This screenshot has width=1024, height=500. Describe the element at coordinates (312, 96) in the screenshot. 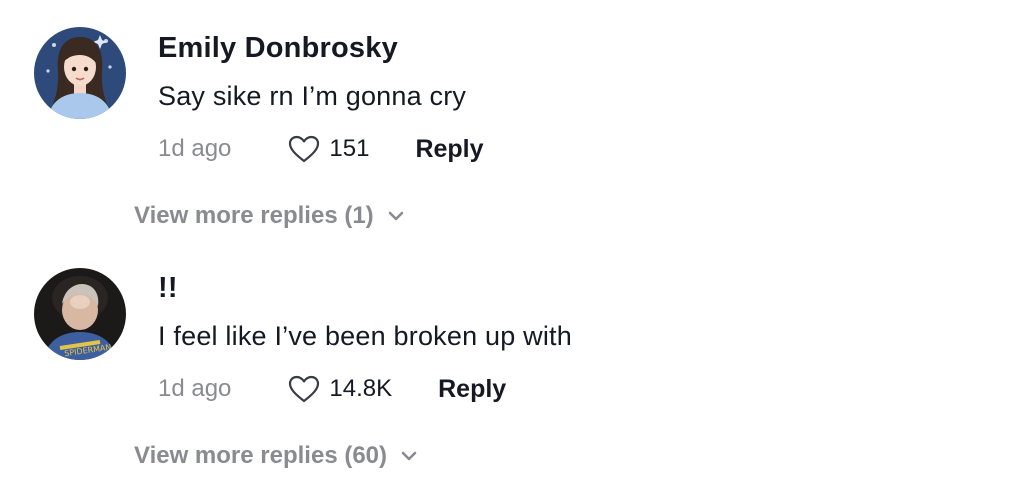

I see `comment-text: Say sike rn I’m gonna cry` at that location.